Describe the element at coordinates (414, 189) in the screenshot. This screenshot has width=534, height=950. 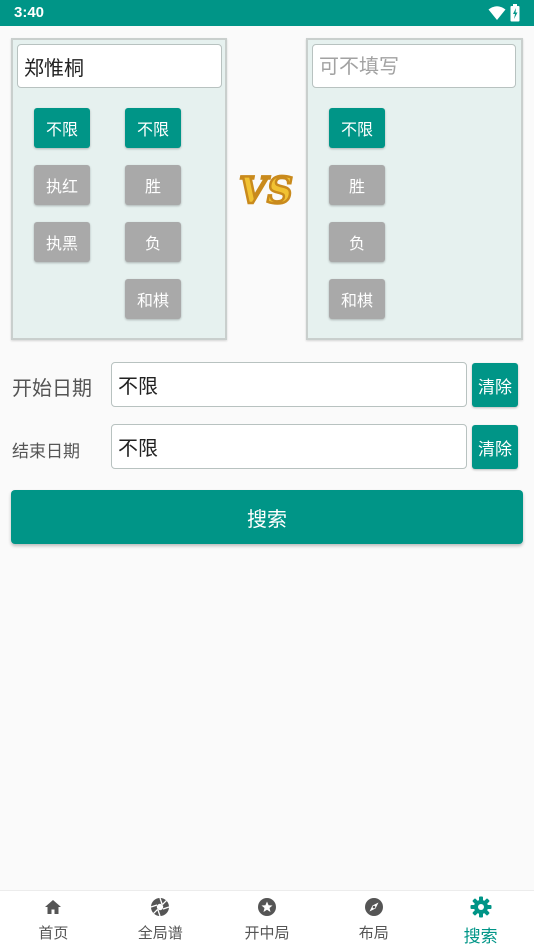
I see `player-right-panel: 不限 胜 负 和棋` at that location.